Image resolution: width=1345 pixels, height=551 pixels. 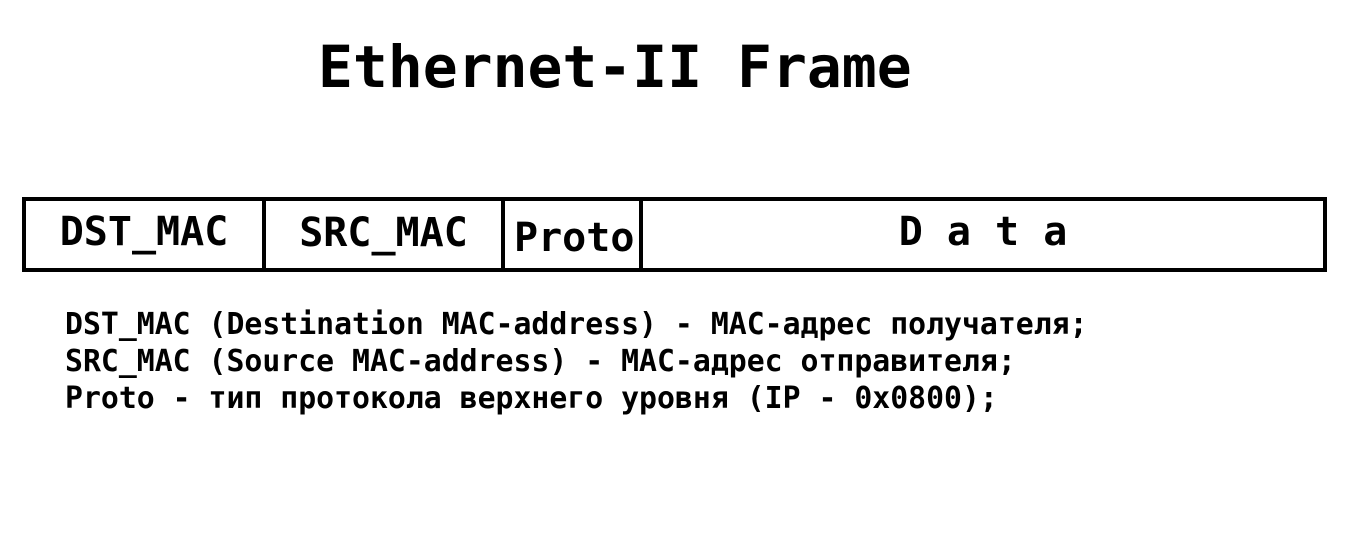 I want to click on ethernet-frame: DST_MAC SRC_MAC Proto D a t a, so click(x=674, y=234).